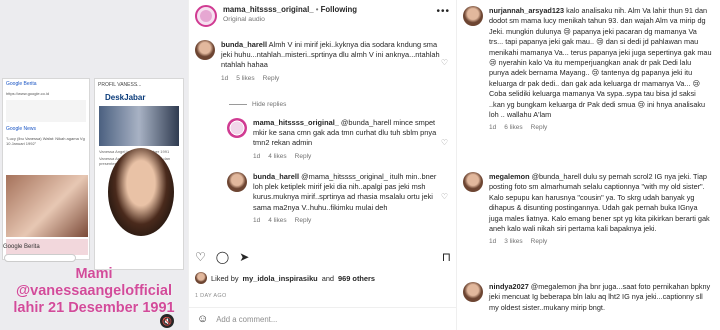 The width and height of the screenshot is (720, 330). What do you see at coordinates (200, 257) in the screenshot?
I see `like-icon: ♡` at bounding box center [200, 257].